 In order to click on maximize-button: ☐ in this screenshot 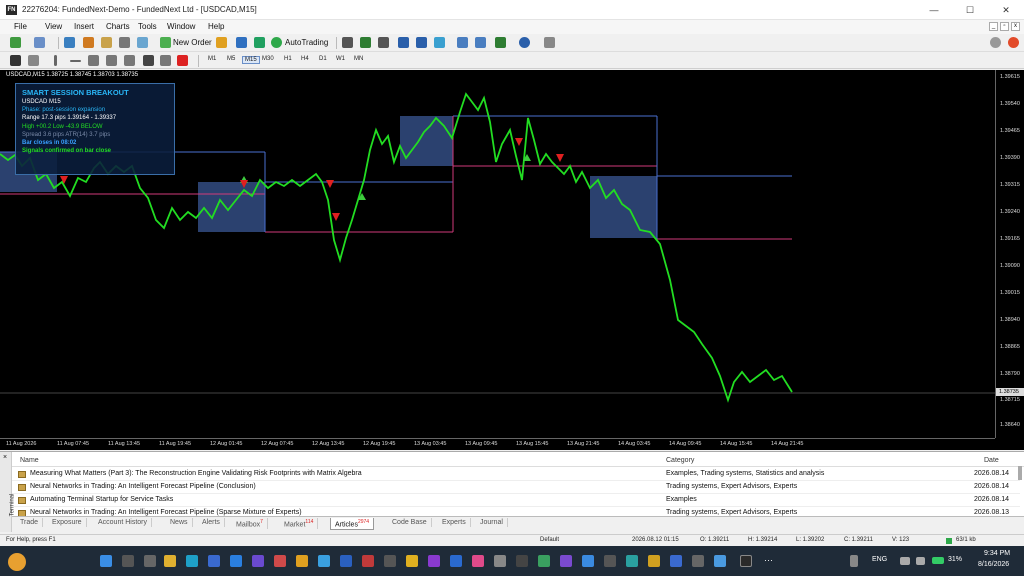, I will do `click(970, 10)`.